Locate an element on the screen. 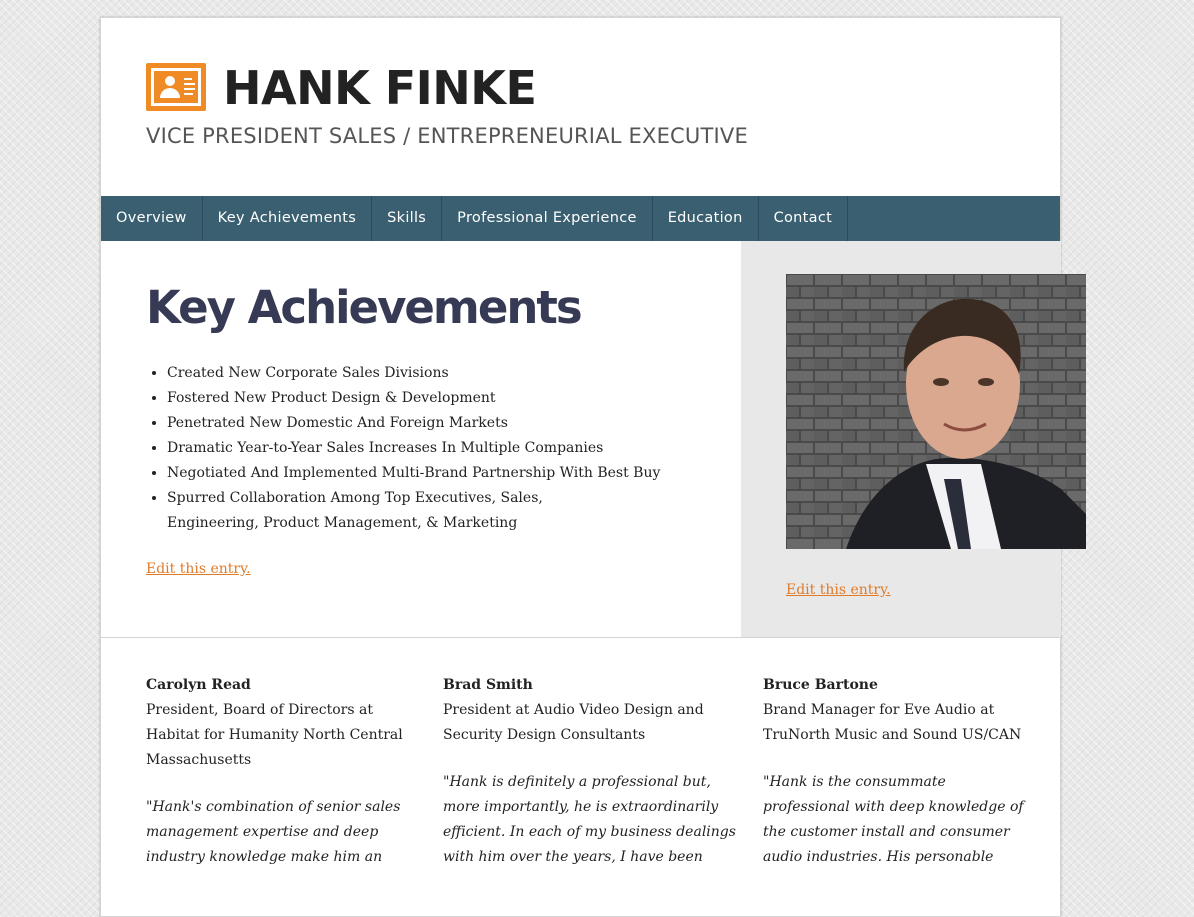  profile-photo is located at coordinates (936, 411).